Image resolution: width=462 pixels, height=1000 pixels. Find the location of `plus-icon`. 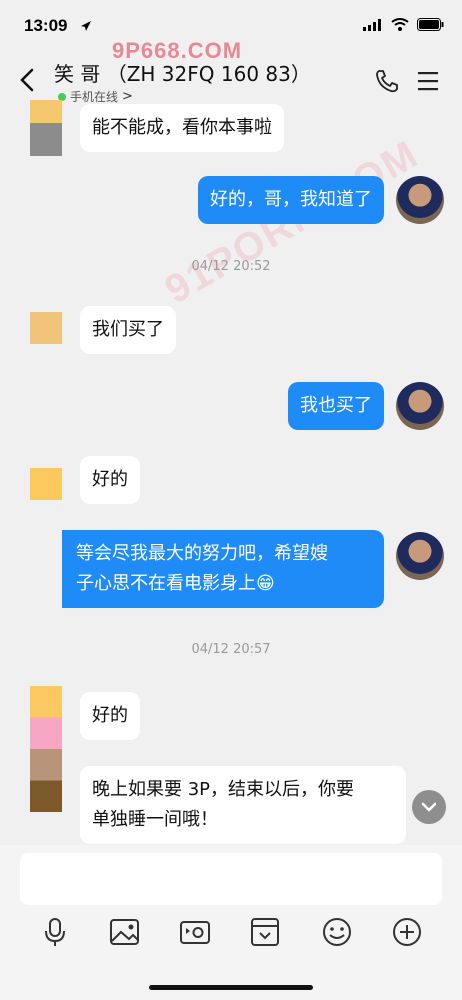

plus-icon is located at coordinates (407, 932).